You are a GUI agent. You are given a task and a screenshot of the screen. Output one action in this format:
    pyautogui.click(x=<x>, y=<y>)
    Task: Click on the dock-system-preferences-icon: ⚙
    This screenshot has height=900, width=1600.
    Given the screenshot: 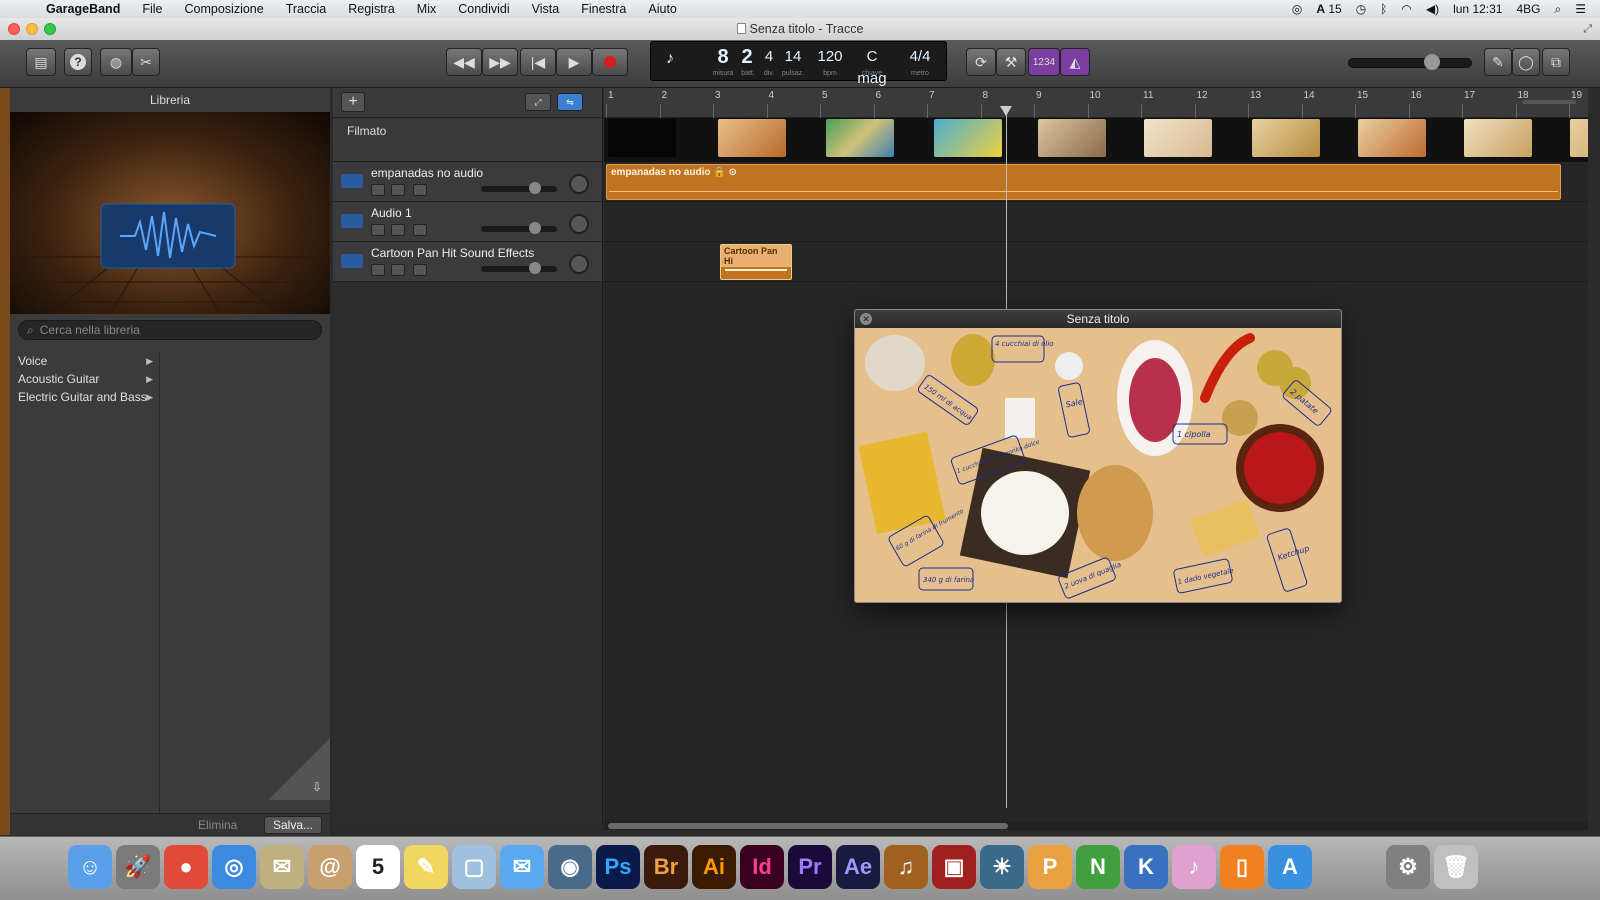 What is the action you would take?
    pyautogui.click(x=1408, y=867)
    